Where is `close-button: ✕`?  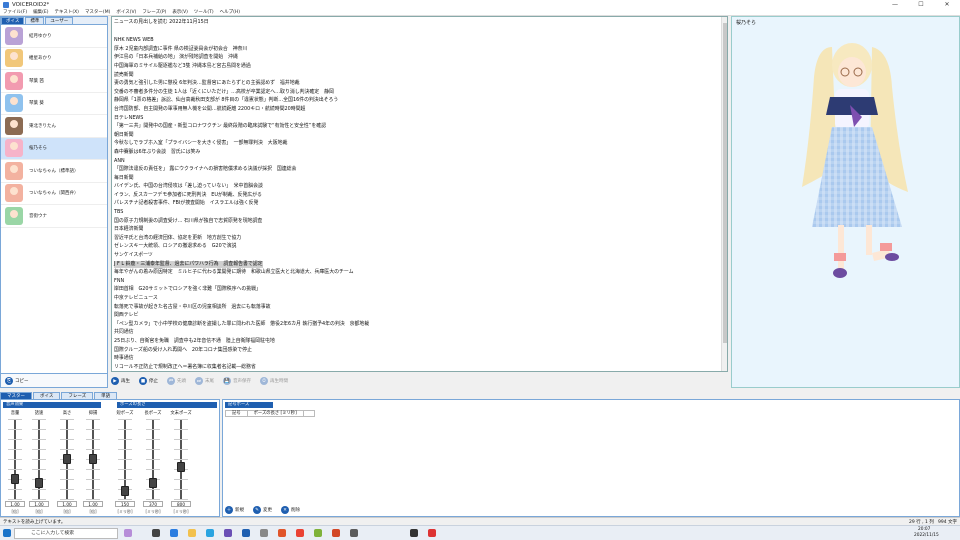 close-button: ✕ is located at coordinates (947, 4).